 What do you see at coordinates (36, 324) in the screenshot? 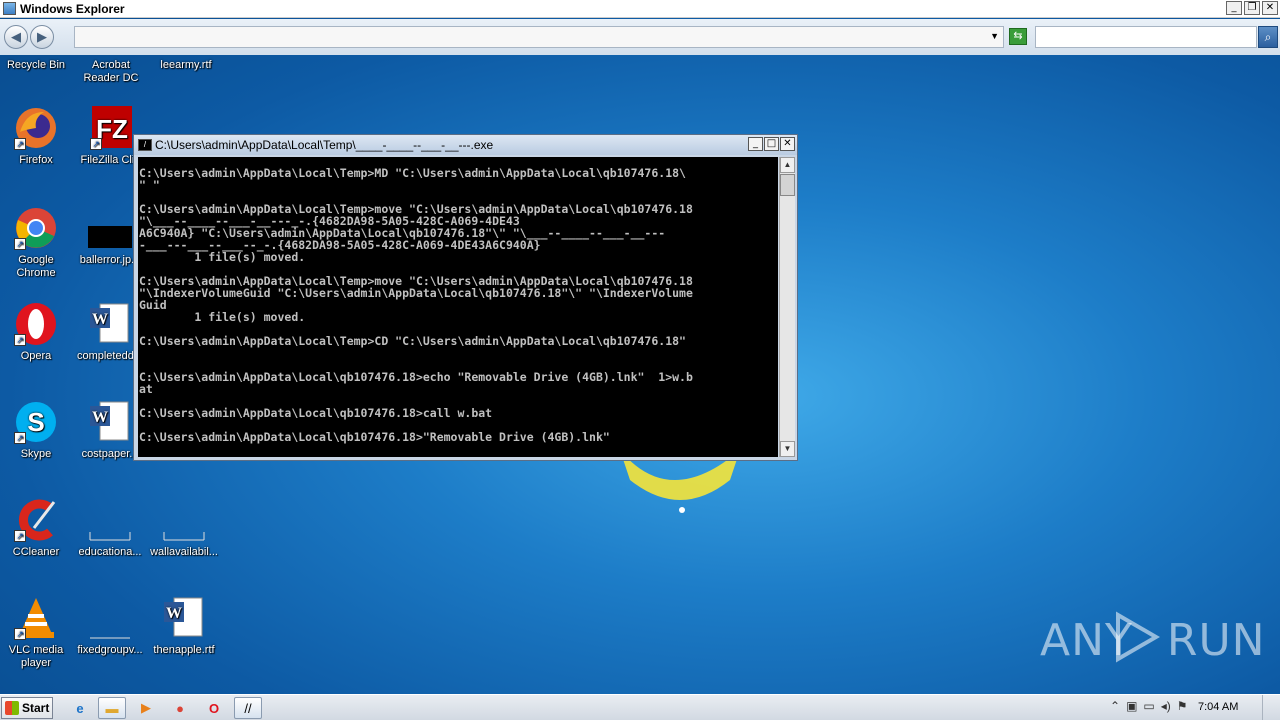
I see `opera-icon: ↗` at bounding box center [36, 324].